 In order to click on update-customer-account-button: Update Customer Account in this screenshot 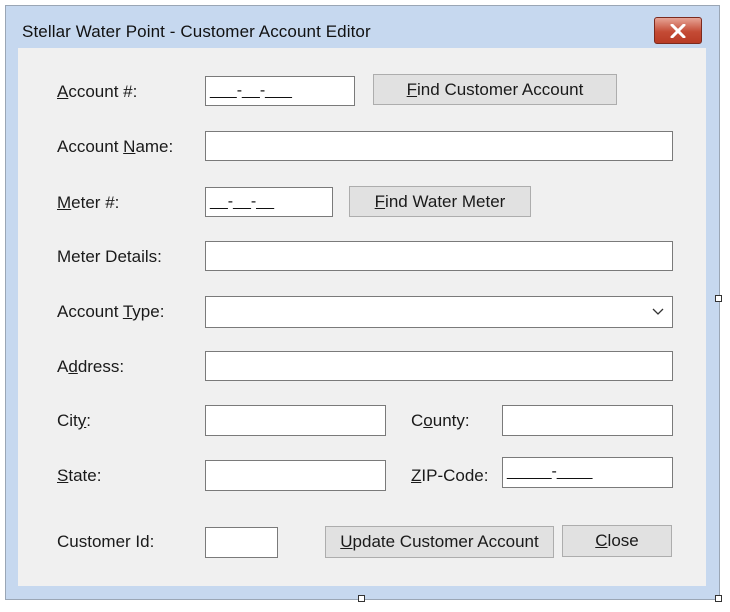, I will do `click(439, 542)`.